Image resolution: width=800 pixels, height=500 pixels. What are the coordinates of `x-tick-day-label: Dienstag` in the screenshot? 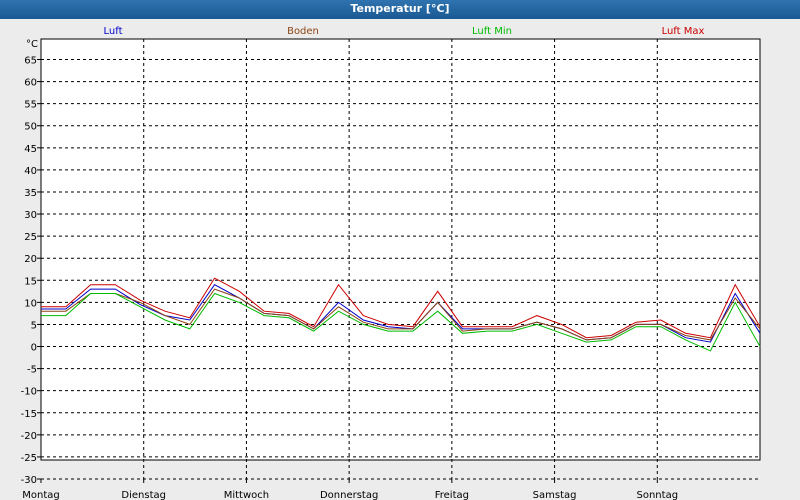 It's located at (143, 495).